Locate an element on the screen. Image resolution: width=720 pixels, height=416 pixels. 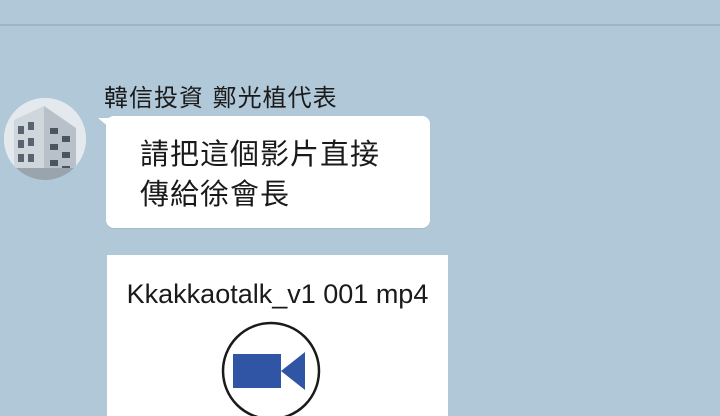
sender-avatar is located at coordinates (45, 139).